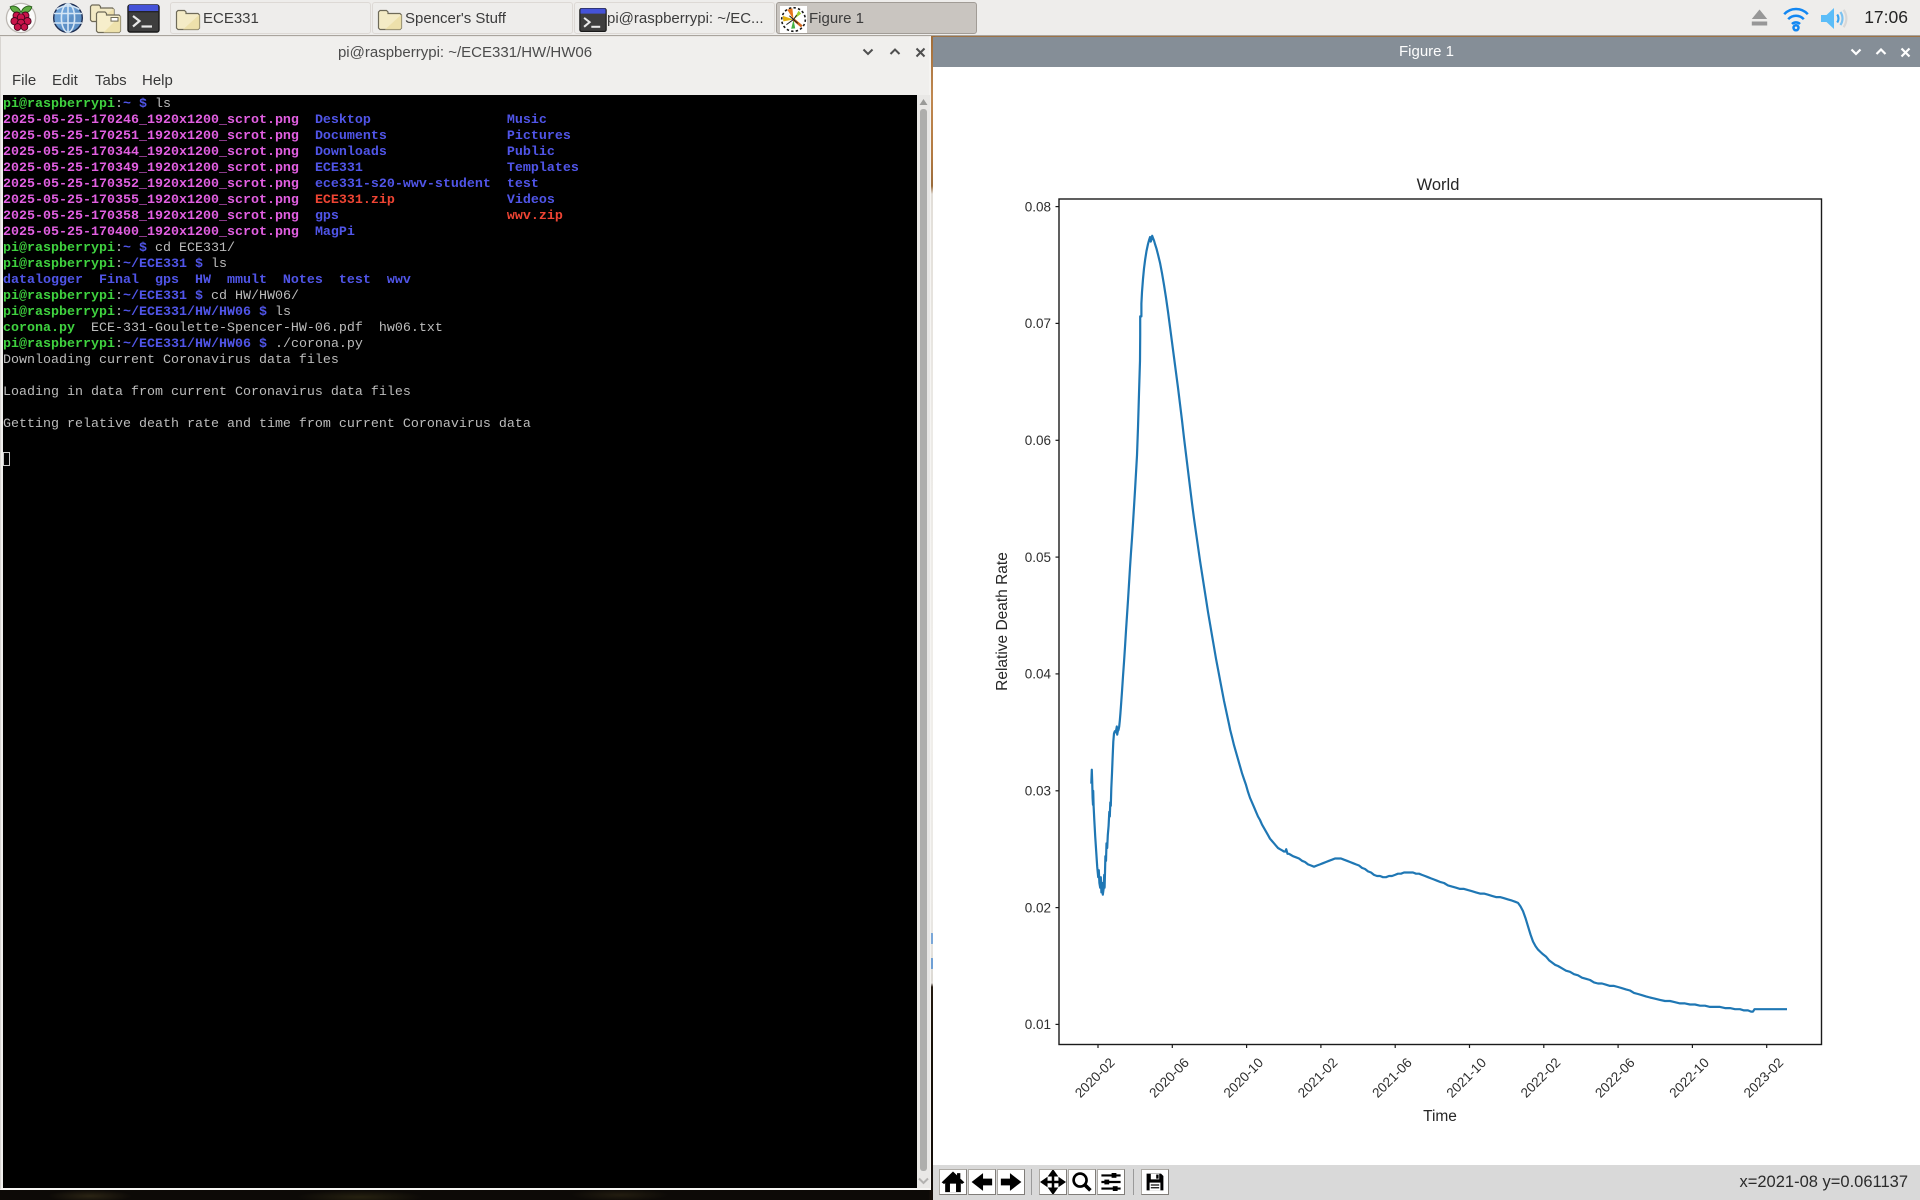 This screenshot has height=1200, width=1920. I want to click on svg-text: 2020-10, so click(1244, 1078).